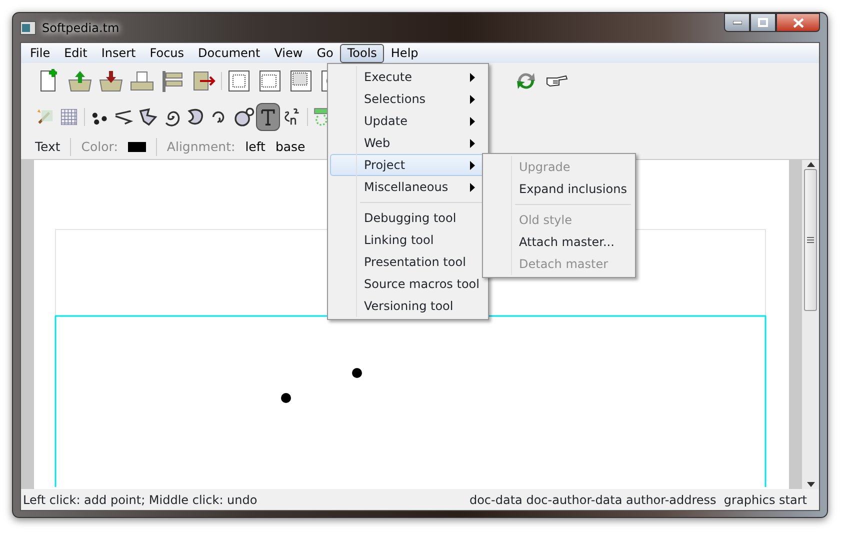 The image size is (848, 539). I want to click on alignment-label: Alignment:, so click(201, 147).